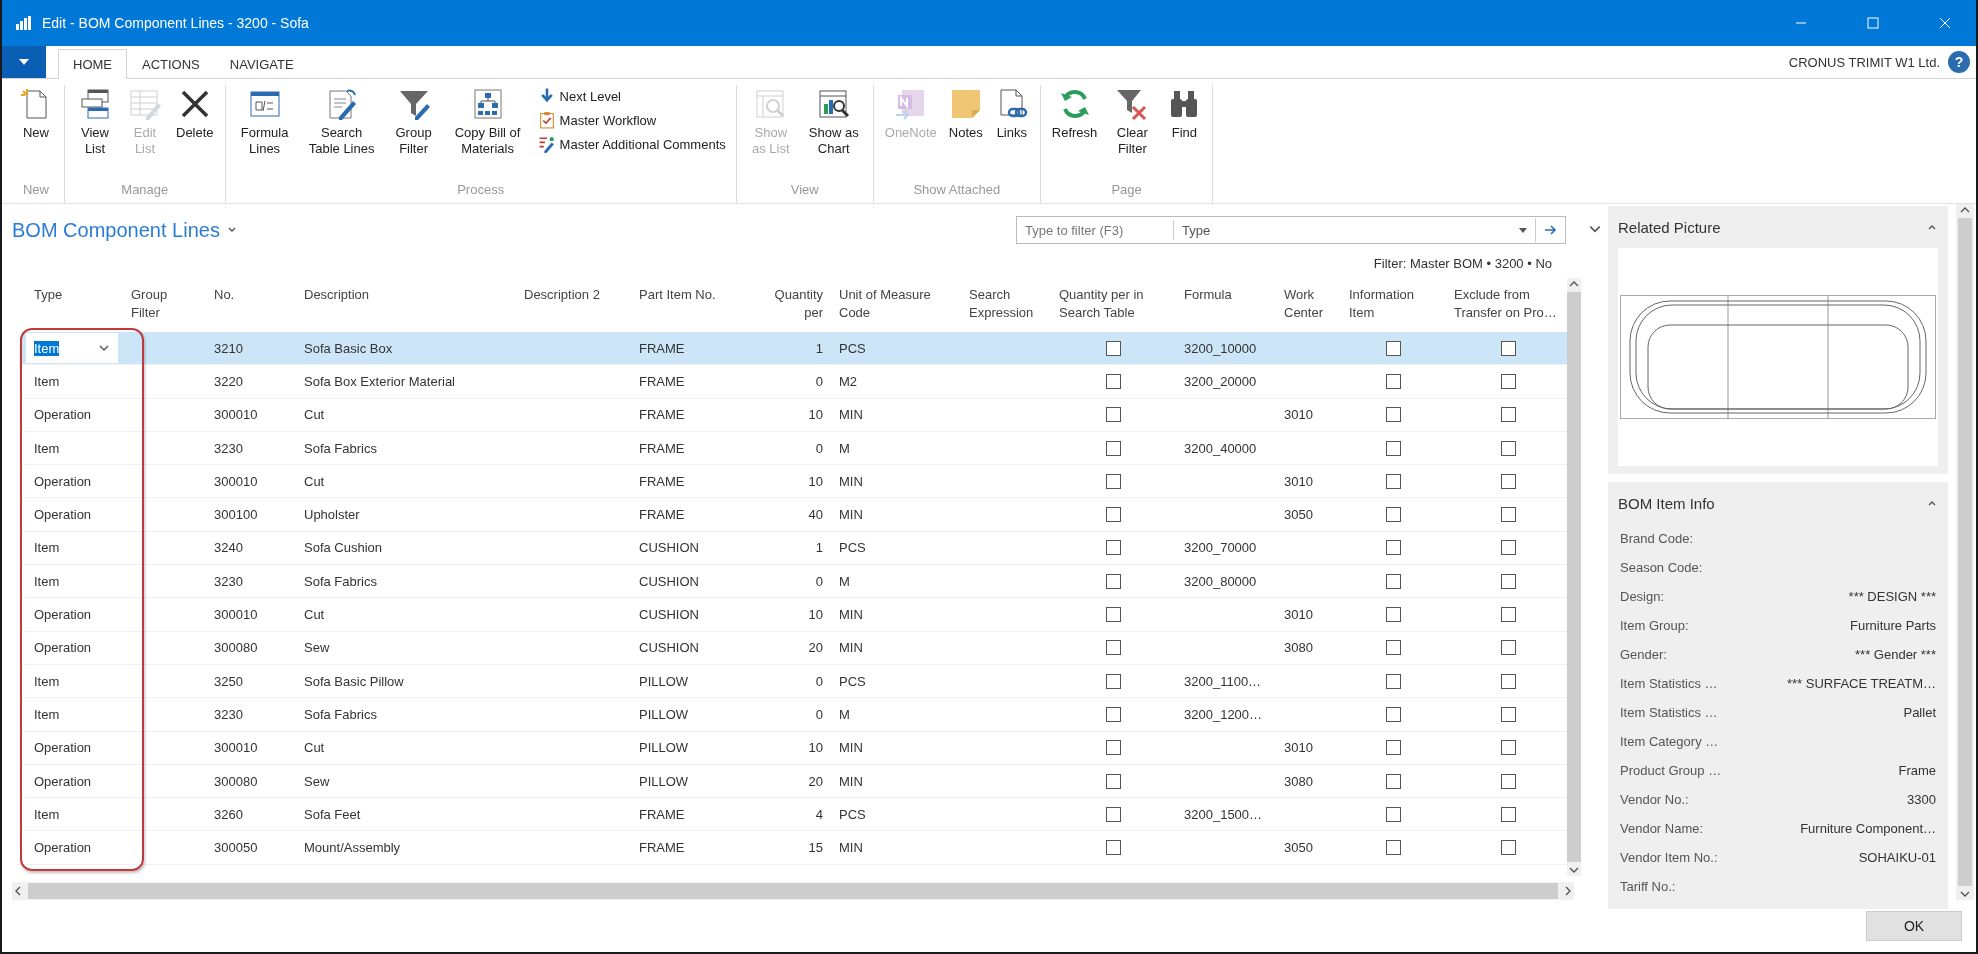 This screenshot has width=1978, height=954. Describe the element at coordinates (92, 64) in the screenshot. I see `menu-tab: HOME` at that location.